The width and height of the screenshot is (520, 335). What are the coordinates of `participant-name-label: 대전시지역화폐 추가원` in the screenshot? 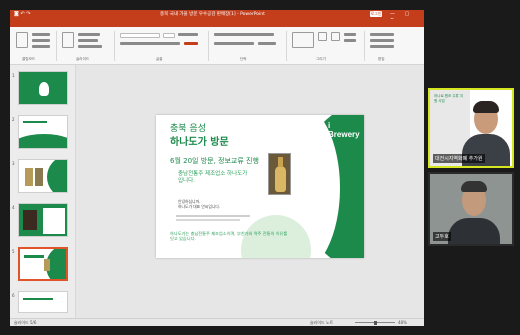 It's located at (459, 158).